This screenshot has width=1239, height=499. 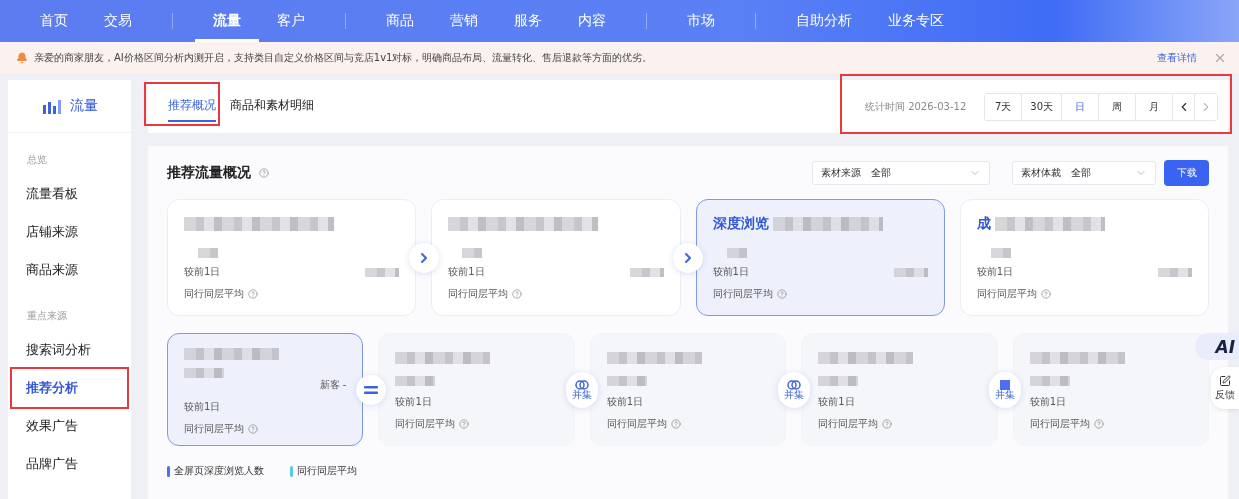 What do you see at coordinates (69, 350) in the screenshot?
I see `sidebar-item: 搜索词分析` at bounding box center [69, 350].